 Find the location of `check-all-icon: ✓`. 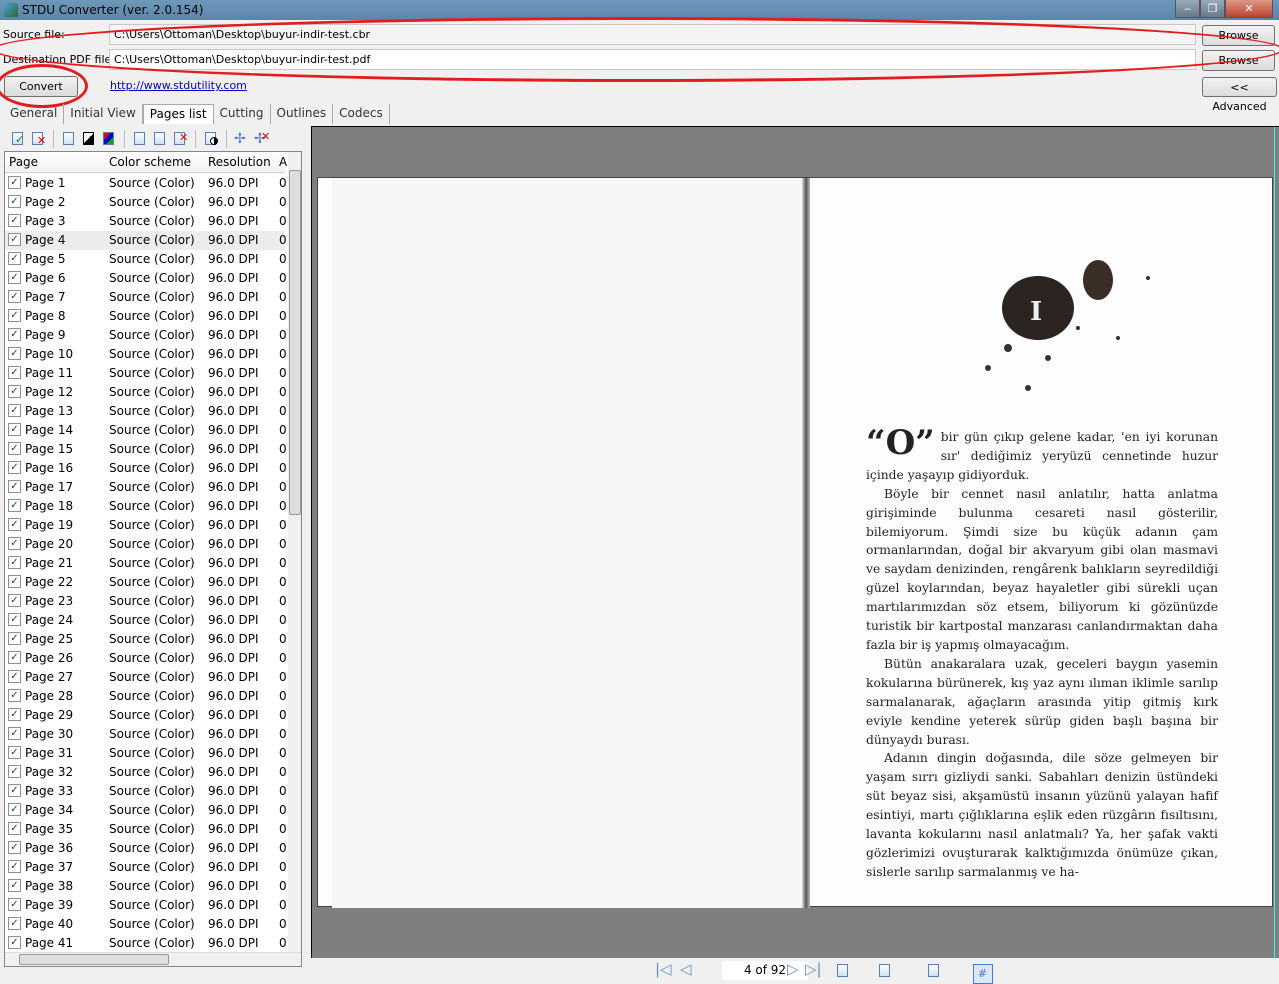

check-all-icon: ✓ is located at coordinates (18, 139).